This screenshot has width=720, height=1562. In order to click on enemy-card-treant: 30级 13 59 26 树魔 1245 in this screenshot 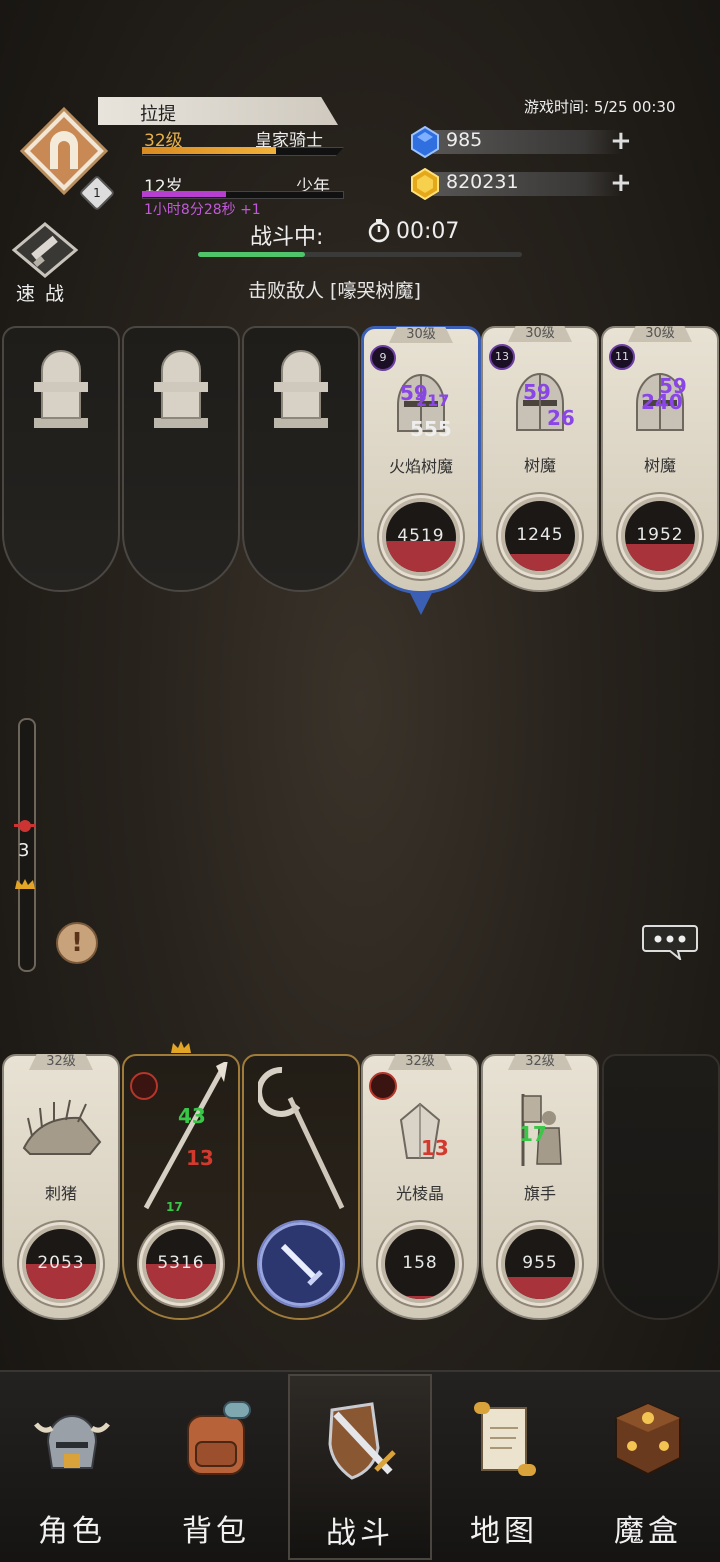, I will do `click(540, 459)`.